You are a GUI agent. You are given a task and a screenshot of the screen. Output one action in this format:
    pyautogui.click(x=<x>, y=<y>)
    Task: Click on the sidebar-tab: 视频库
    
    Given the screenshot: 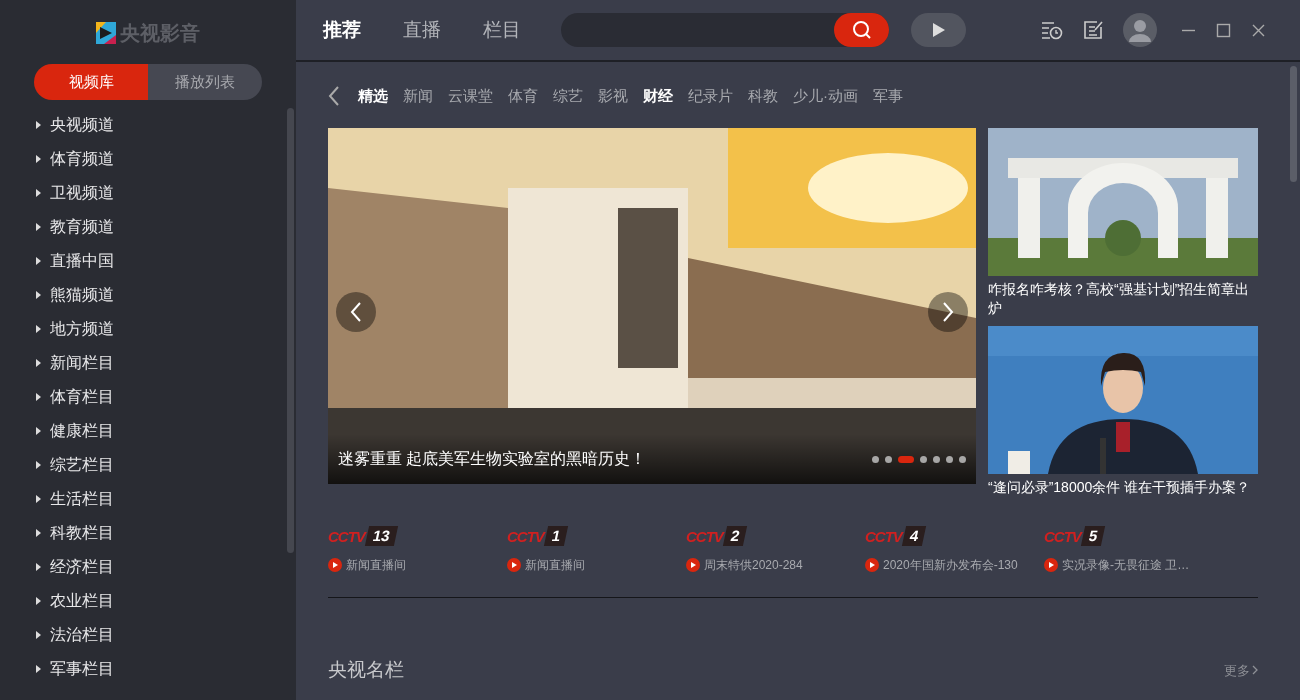 What is the action you would take?
    pyautogui.click(x=91, y=82)
    